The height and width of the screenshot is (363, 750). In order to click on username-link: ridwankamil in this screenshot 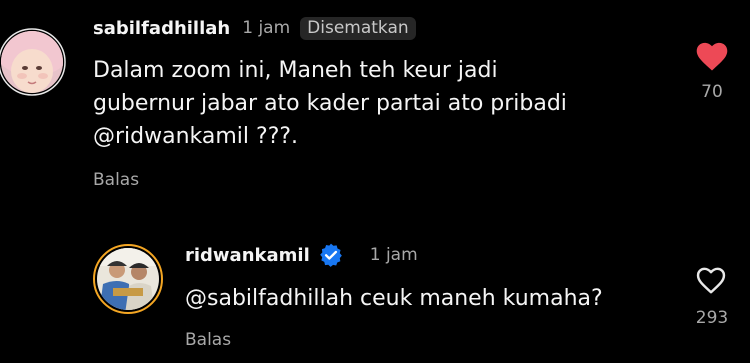, I will do `click(247, 255)`.